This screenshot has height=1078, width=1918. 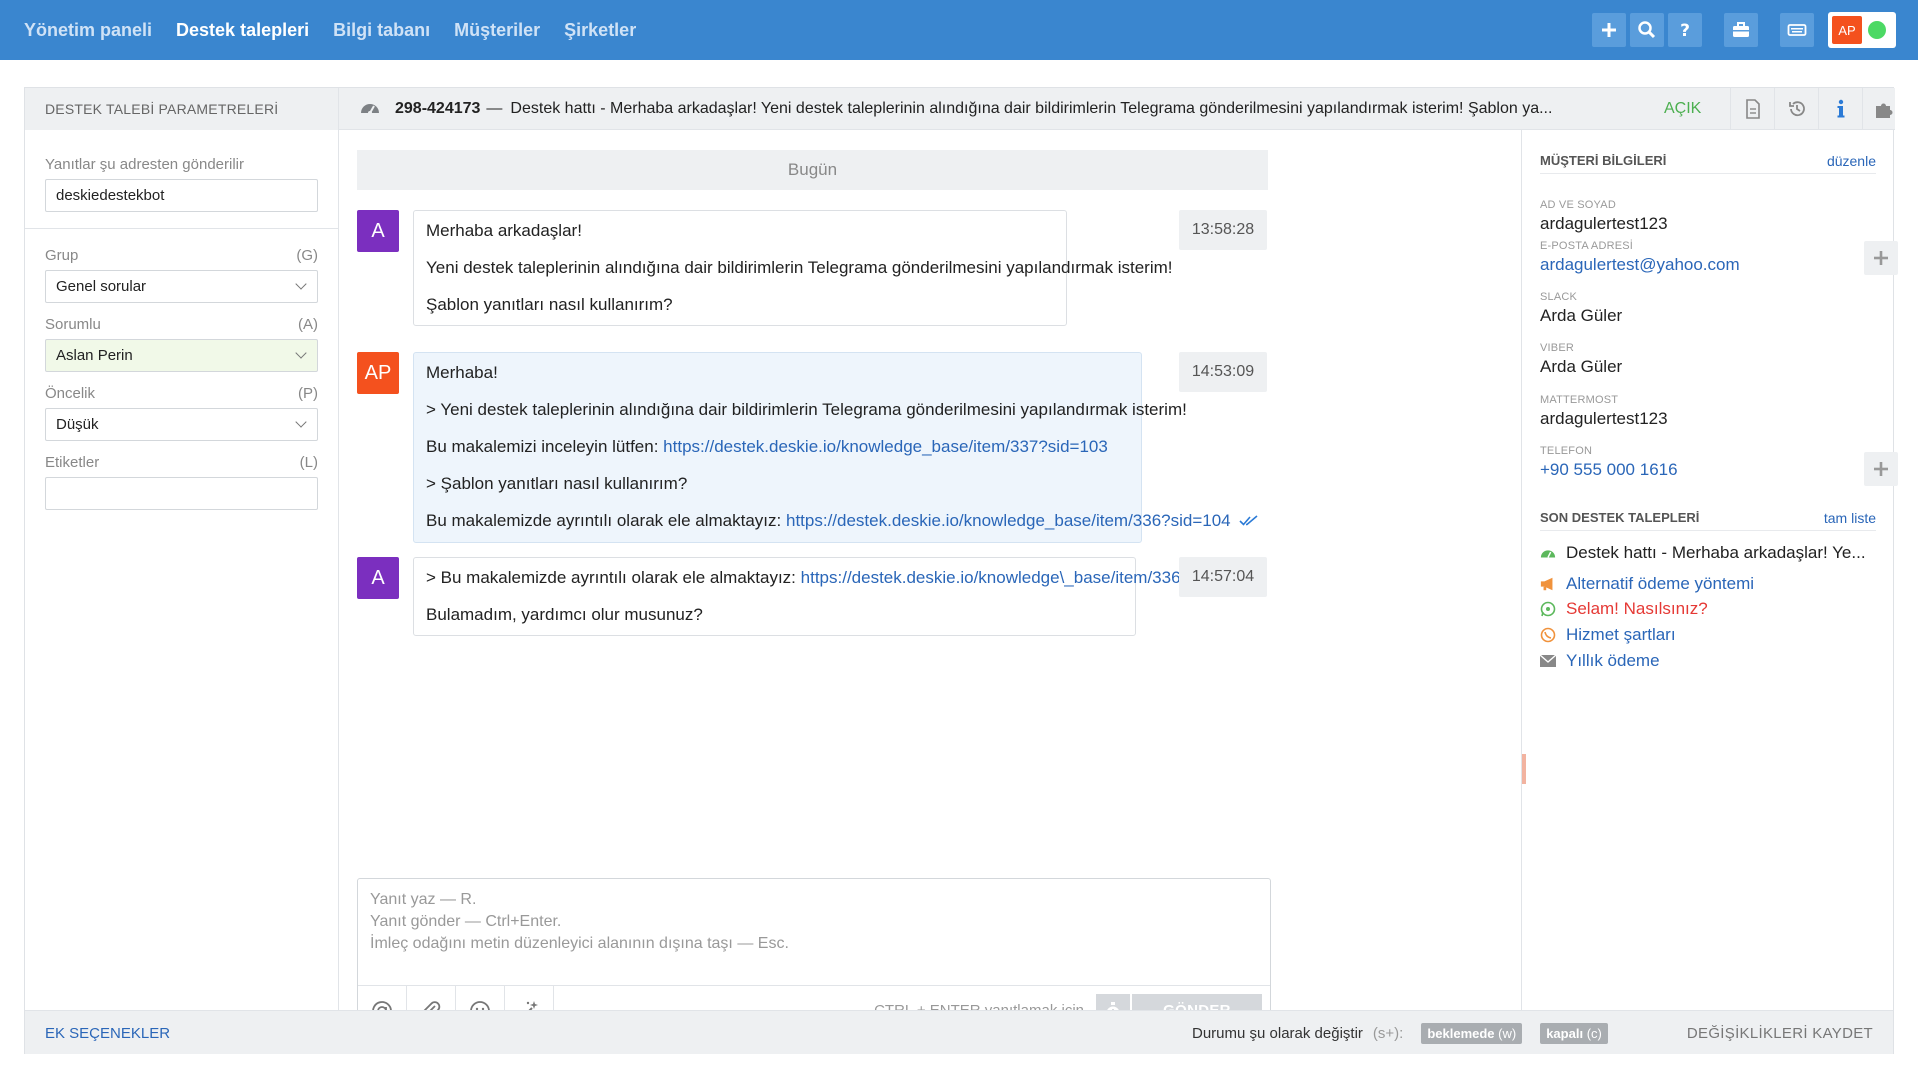 What do you see at coordinates (497, 30) in the screenshot?
I see `nav-customers: Müşteriler` at bounding box center [497, 30].